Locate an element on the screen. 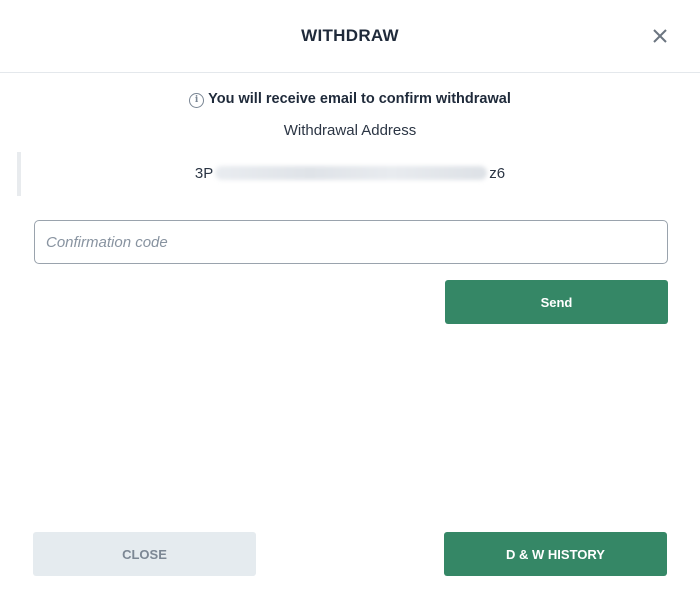  withdrawal-address-label: Withdrawal Address is located at coordinates (350, 130).